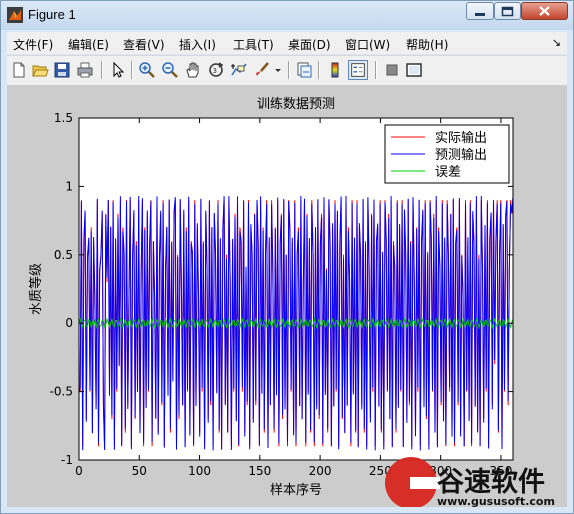  I want to click on menu-window: 窗口(W), so click(367, 44).